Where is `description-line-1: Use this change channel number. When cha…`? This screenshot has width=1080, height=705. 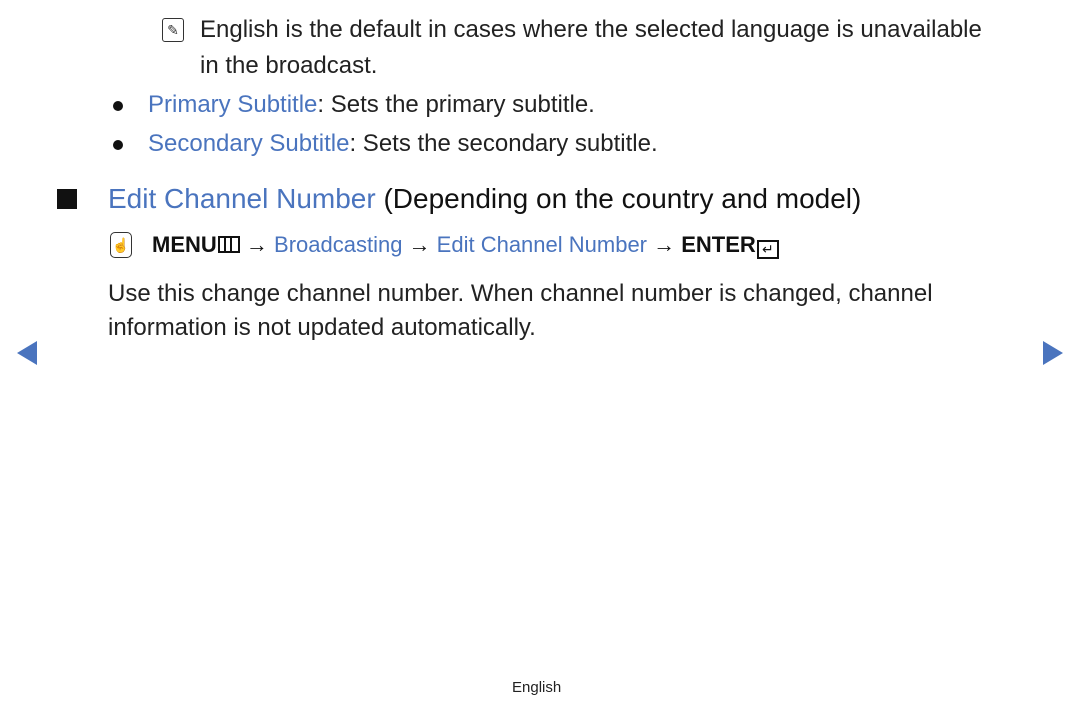
description-line-1: Use this change channel number. When cha… is located at coordinates (520, 293).